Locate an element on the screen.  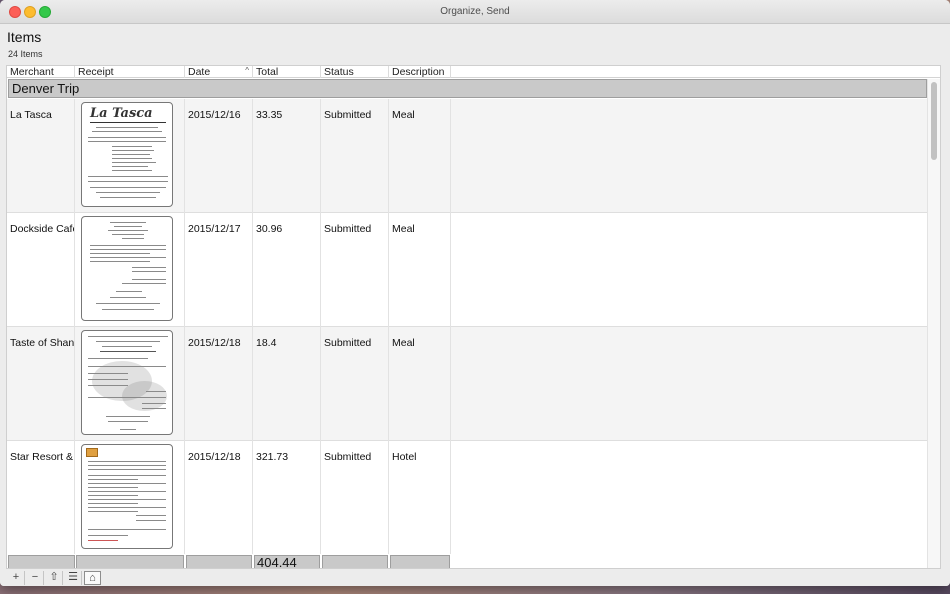
window-title: Organize, Send is located at coordinates (475, 11).